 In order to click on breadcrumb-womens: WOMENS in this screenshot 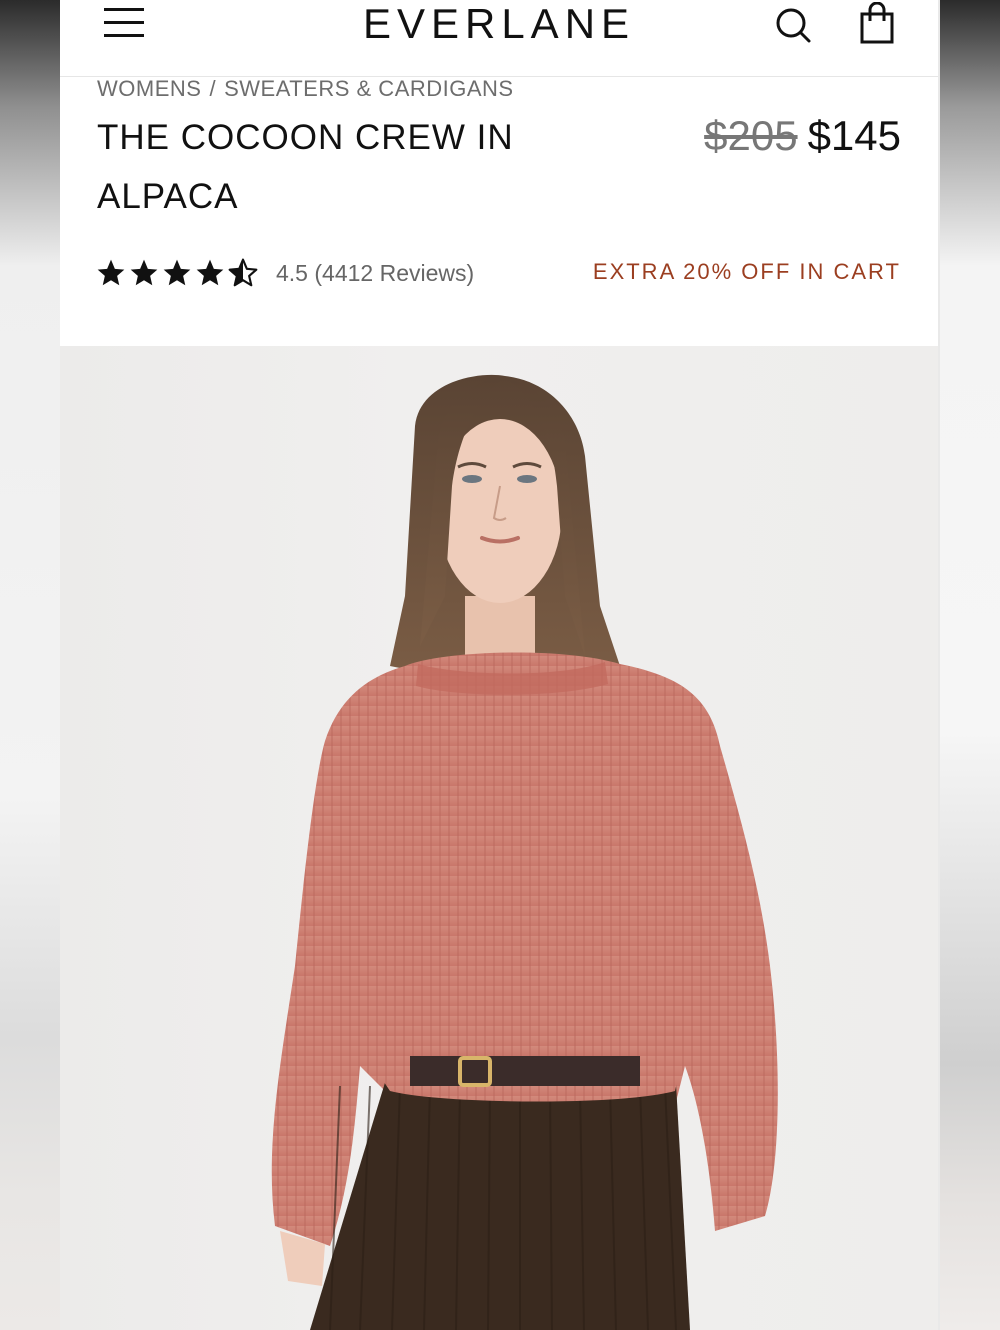, I will do `click(149, 88)`.